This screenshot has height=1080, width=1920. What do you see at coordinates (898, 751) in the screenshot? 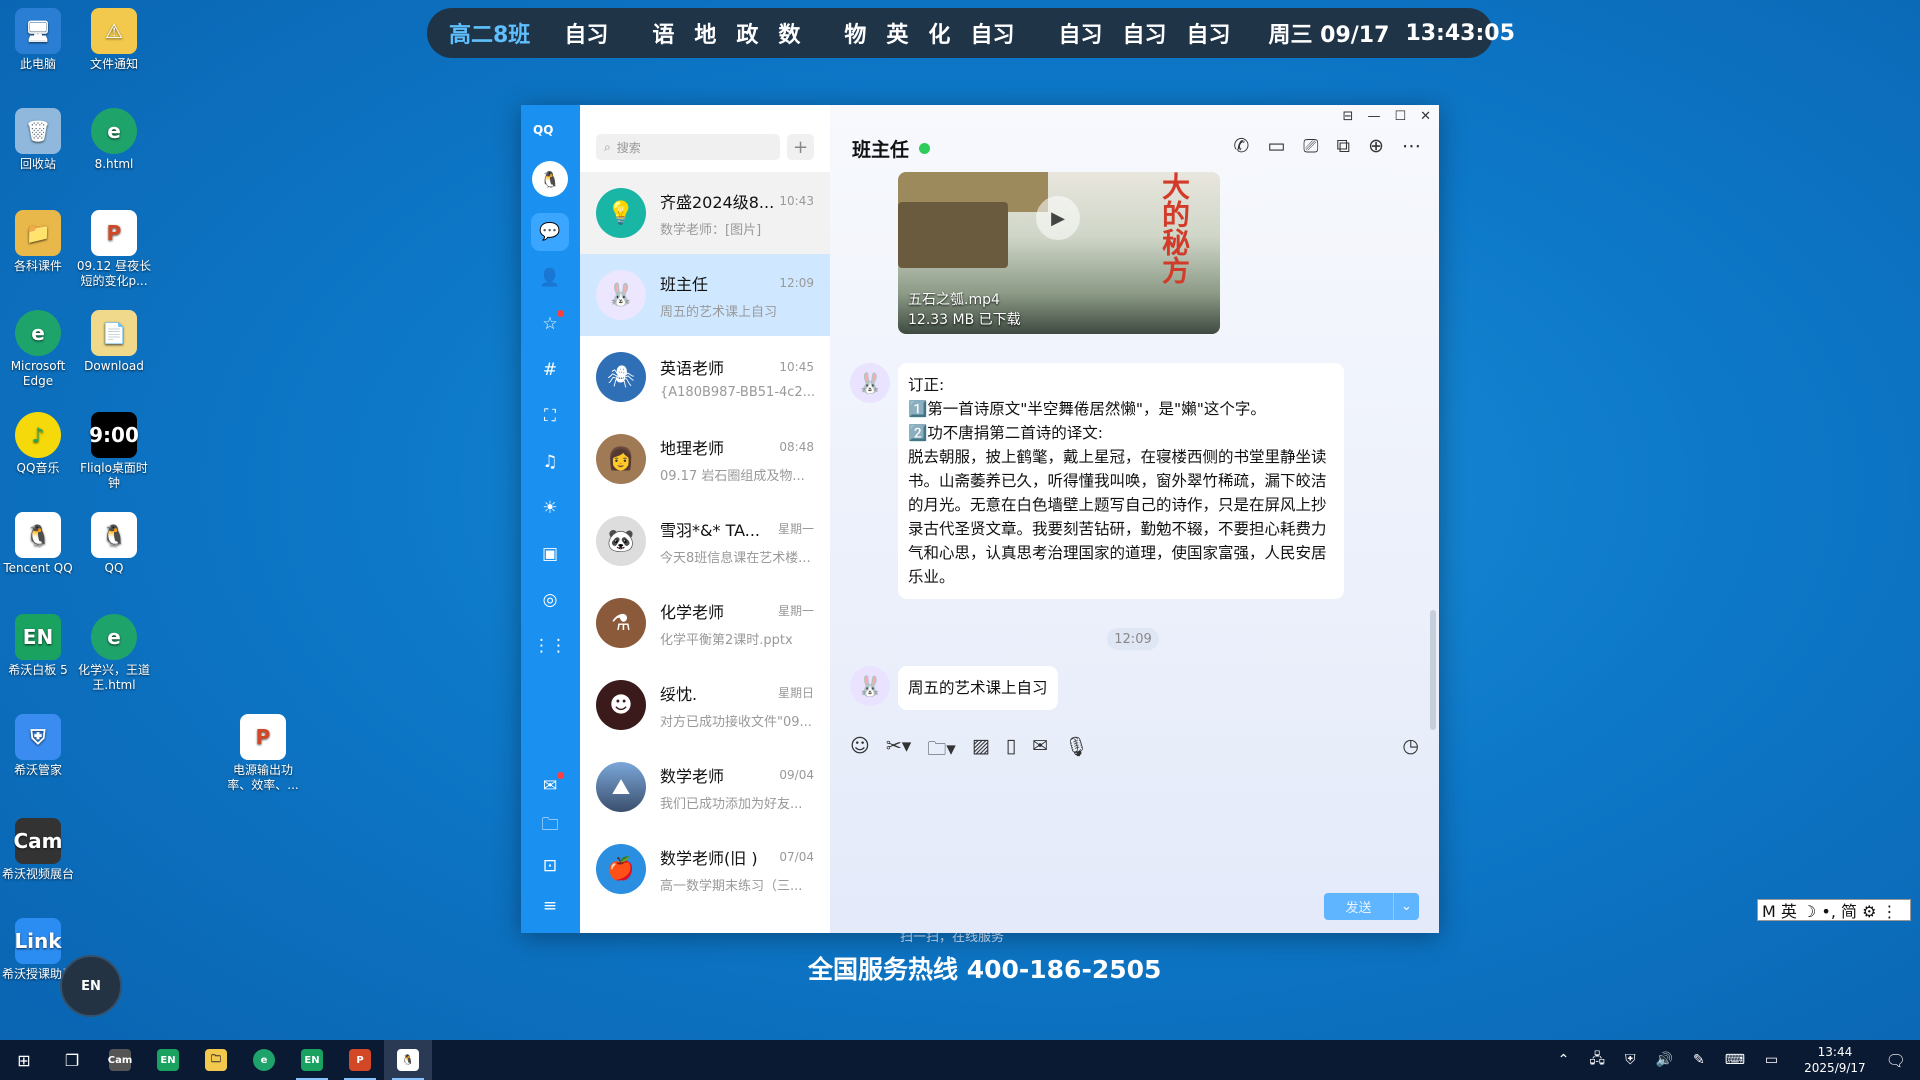
I see `scissors-icon: ✂▾` at bounding box center [898, 751].